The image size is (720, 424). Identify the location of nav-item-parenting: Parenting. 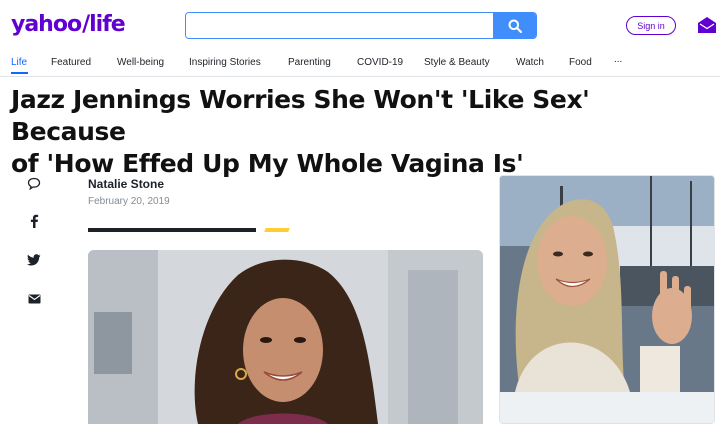
(309, 62).